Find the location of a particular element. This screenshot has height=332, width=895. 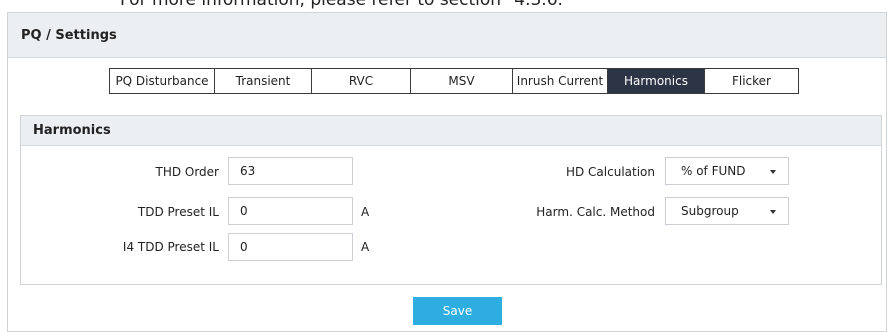

tdd-preset-label: TDD Preset IL is located at coordinates (178, 212).